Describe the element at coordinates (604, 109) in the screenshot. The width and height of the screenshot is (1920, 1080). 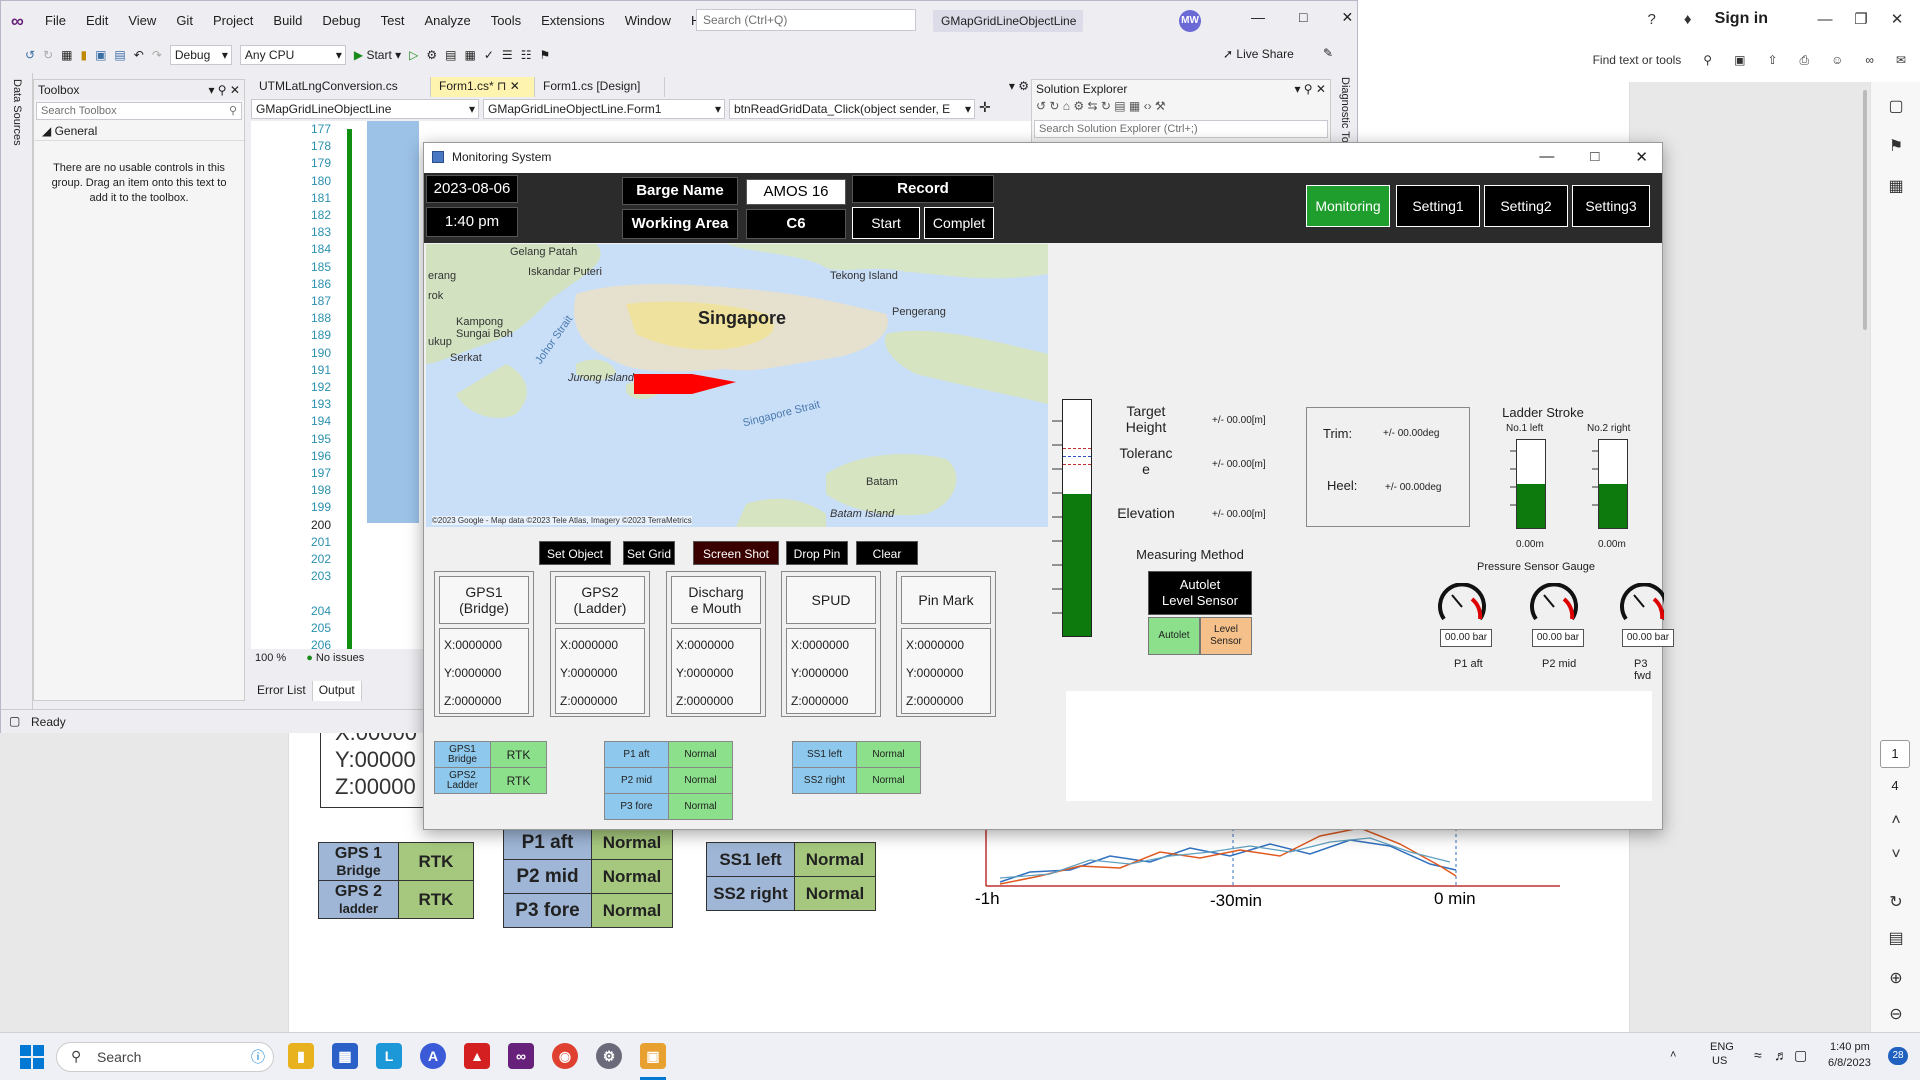
I see `nav-class-dropdown: GMapGridLineObjectLine.Form1 ▾` at that location.